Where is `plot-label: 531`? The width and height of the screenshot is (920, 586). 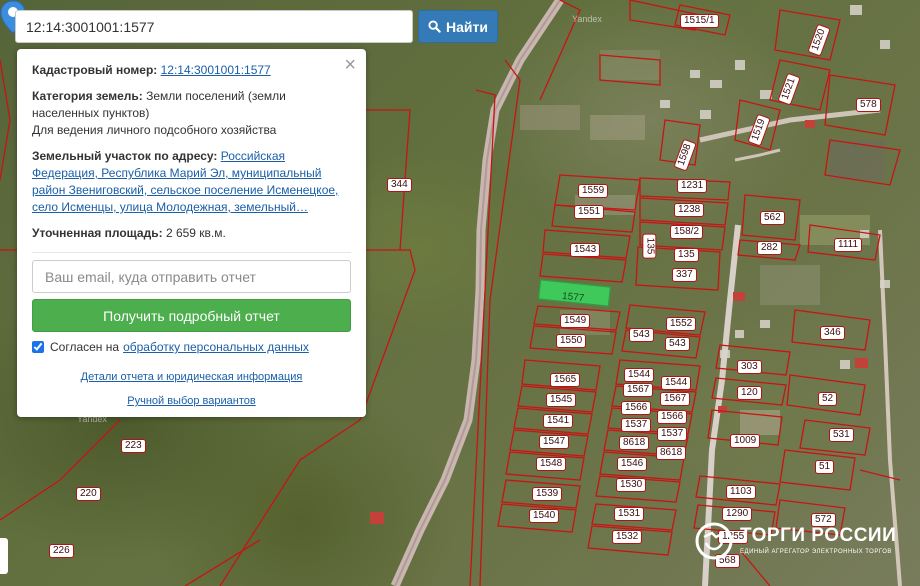
plot-label: 531 is located at coordinates (841, 435).